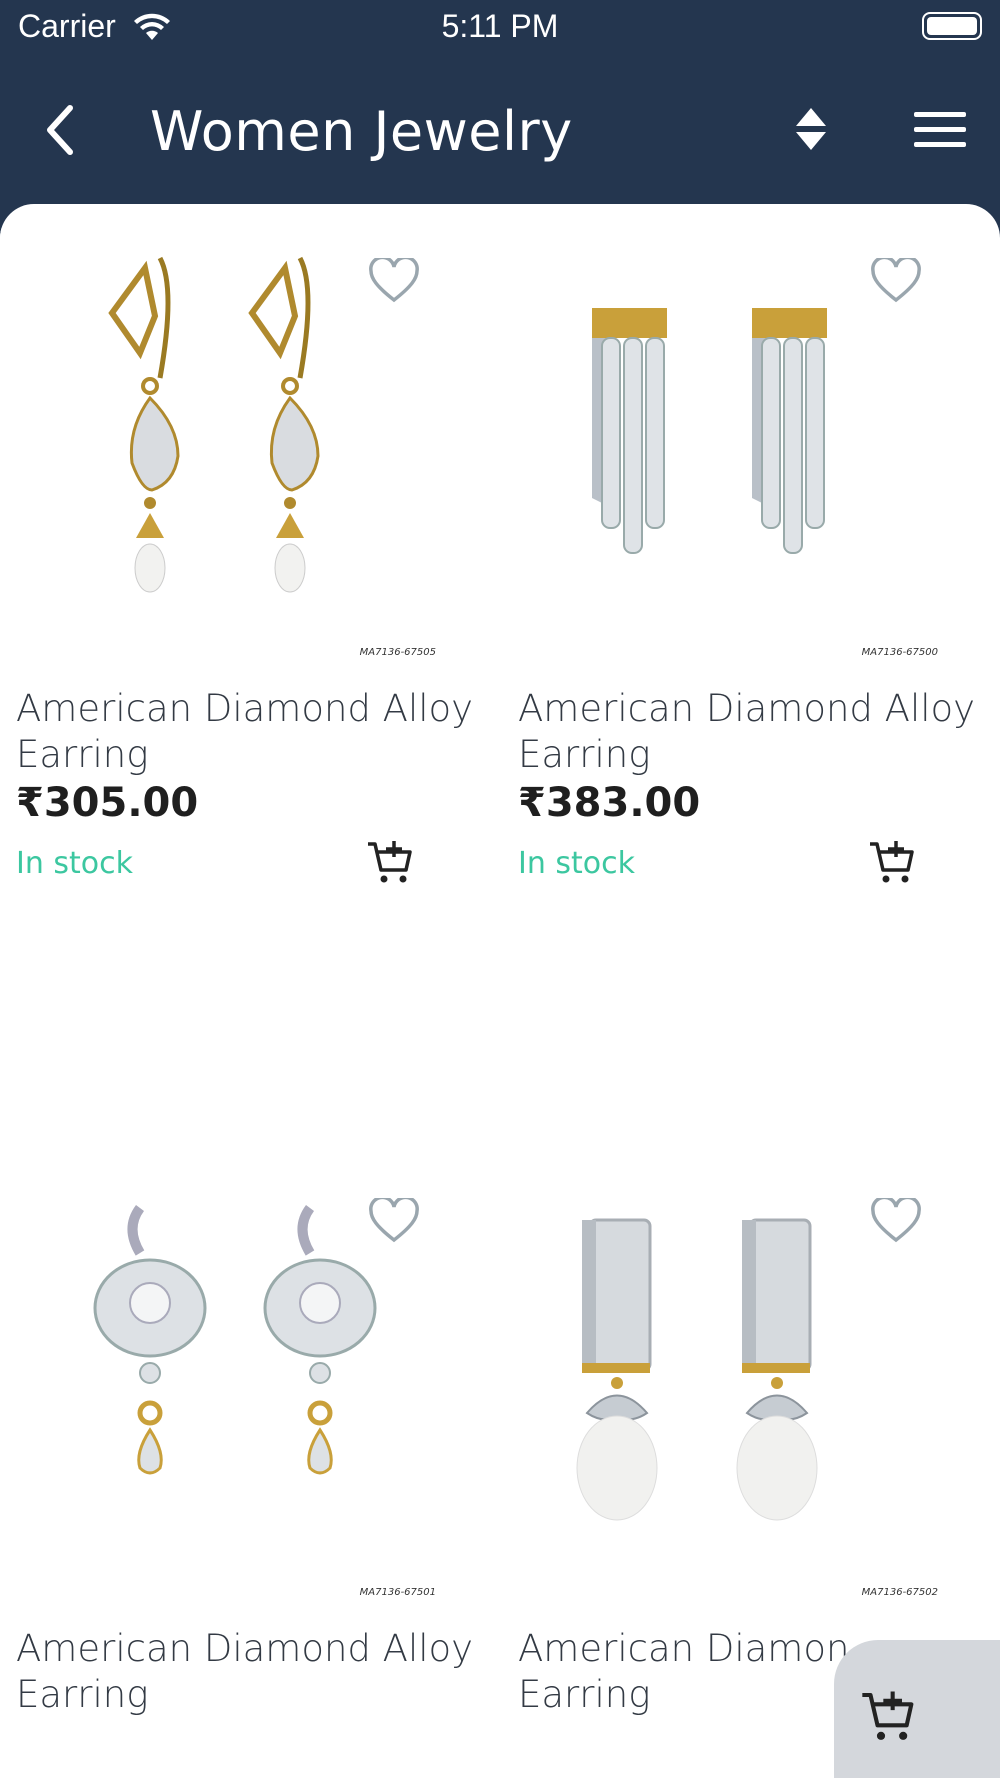  Describe the element at coordinates (917, 1709) in the screenshot. I see `floating-cart-button` at that location.